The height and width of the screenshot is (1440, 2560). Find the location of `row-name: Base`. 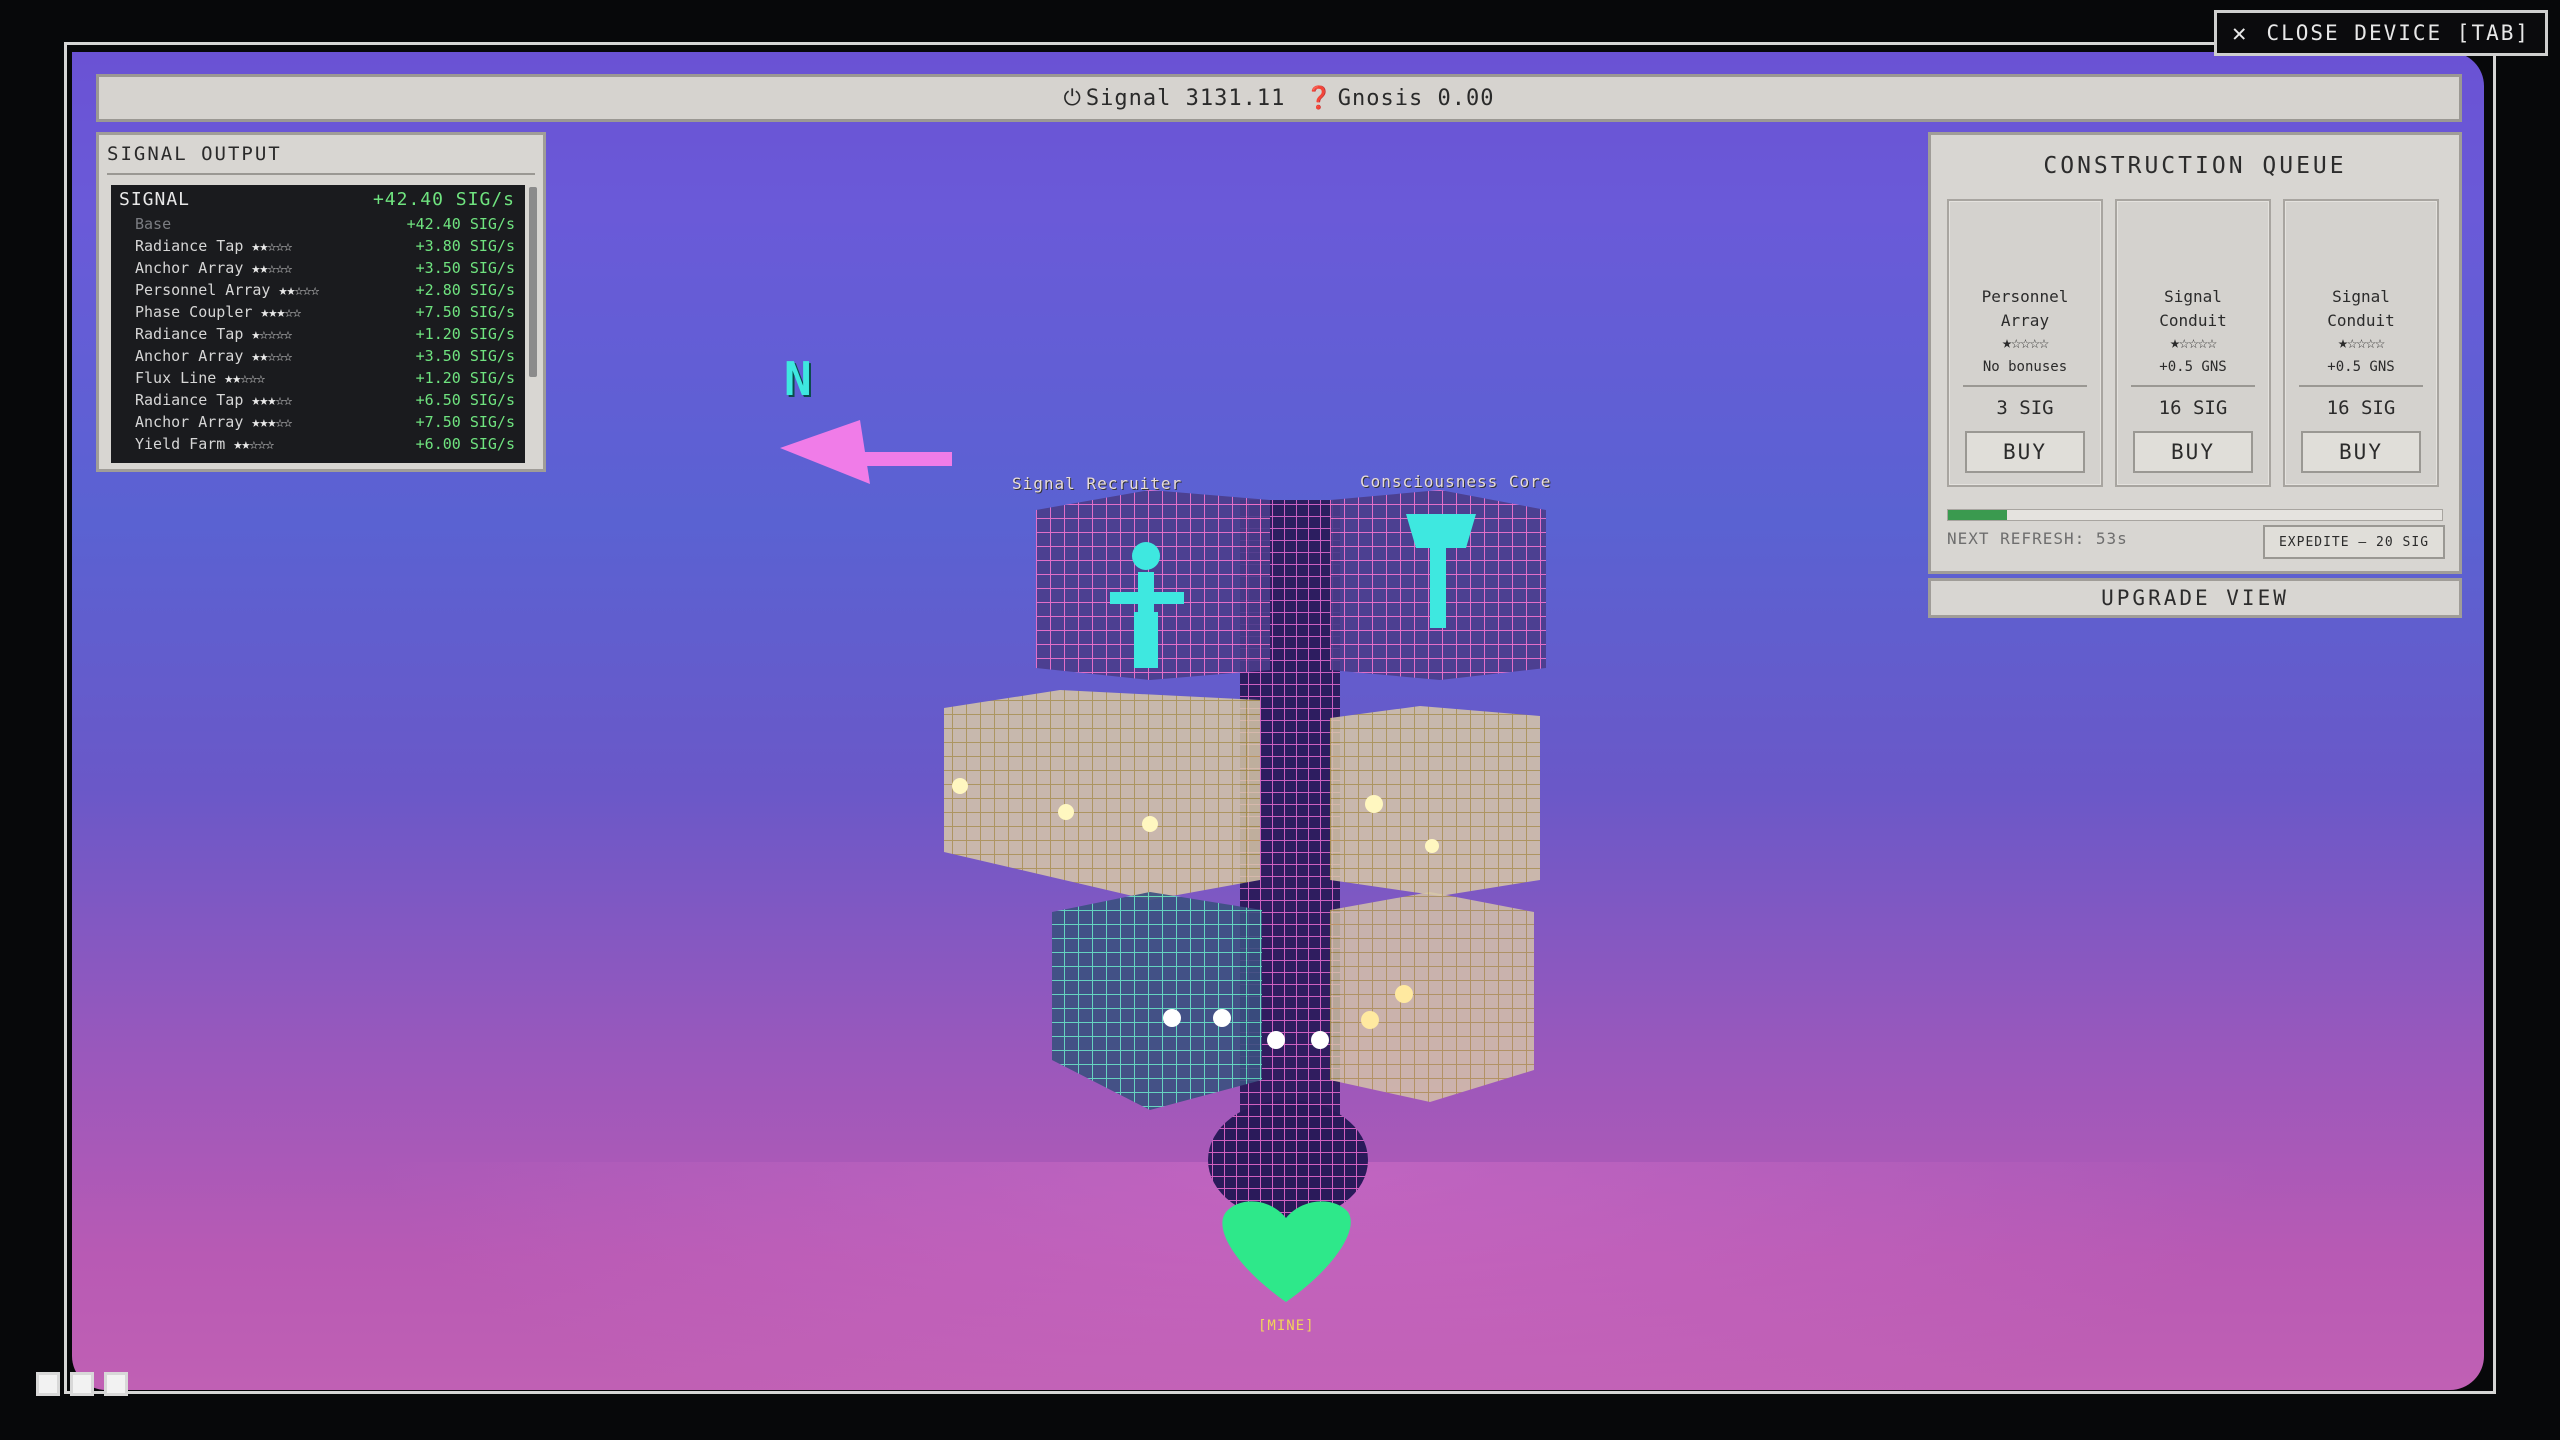

row-name: Base is located at coordinates (153, 224).